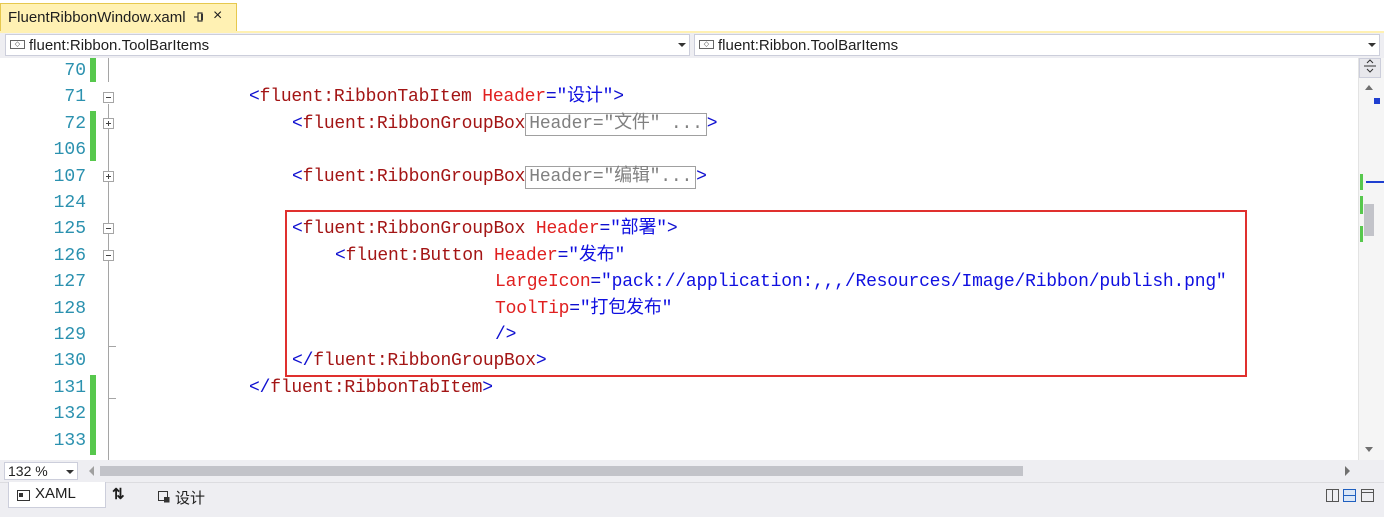  Describe the element at coordinates (1347, 471) in the screenshot. I see `scroll-right-icon` at that location.